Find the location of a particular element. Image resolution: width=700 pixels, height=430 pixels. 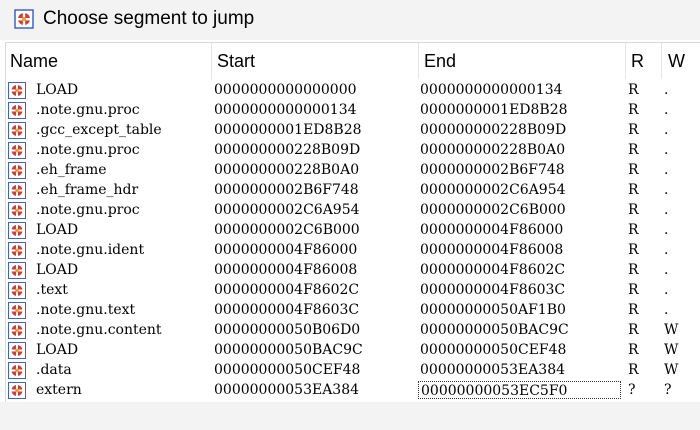

table-row: .data 00000000050CEF48 00000000053EA384 R W is located at coordinates (353, 370).